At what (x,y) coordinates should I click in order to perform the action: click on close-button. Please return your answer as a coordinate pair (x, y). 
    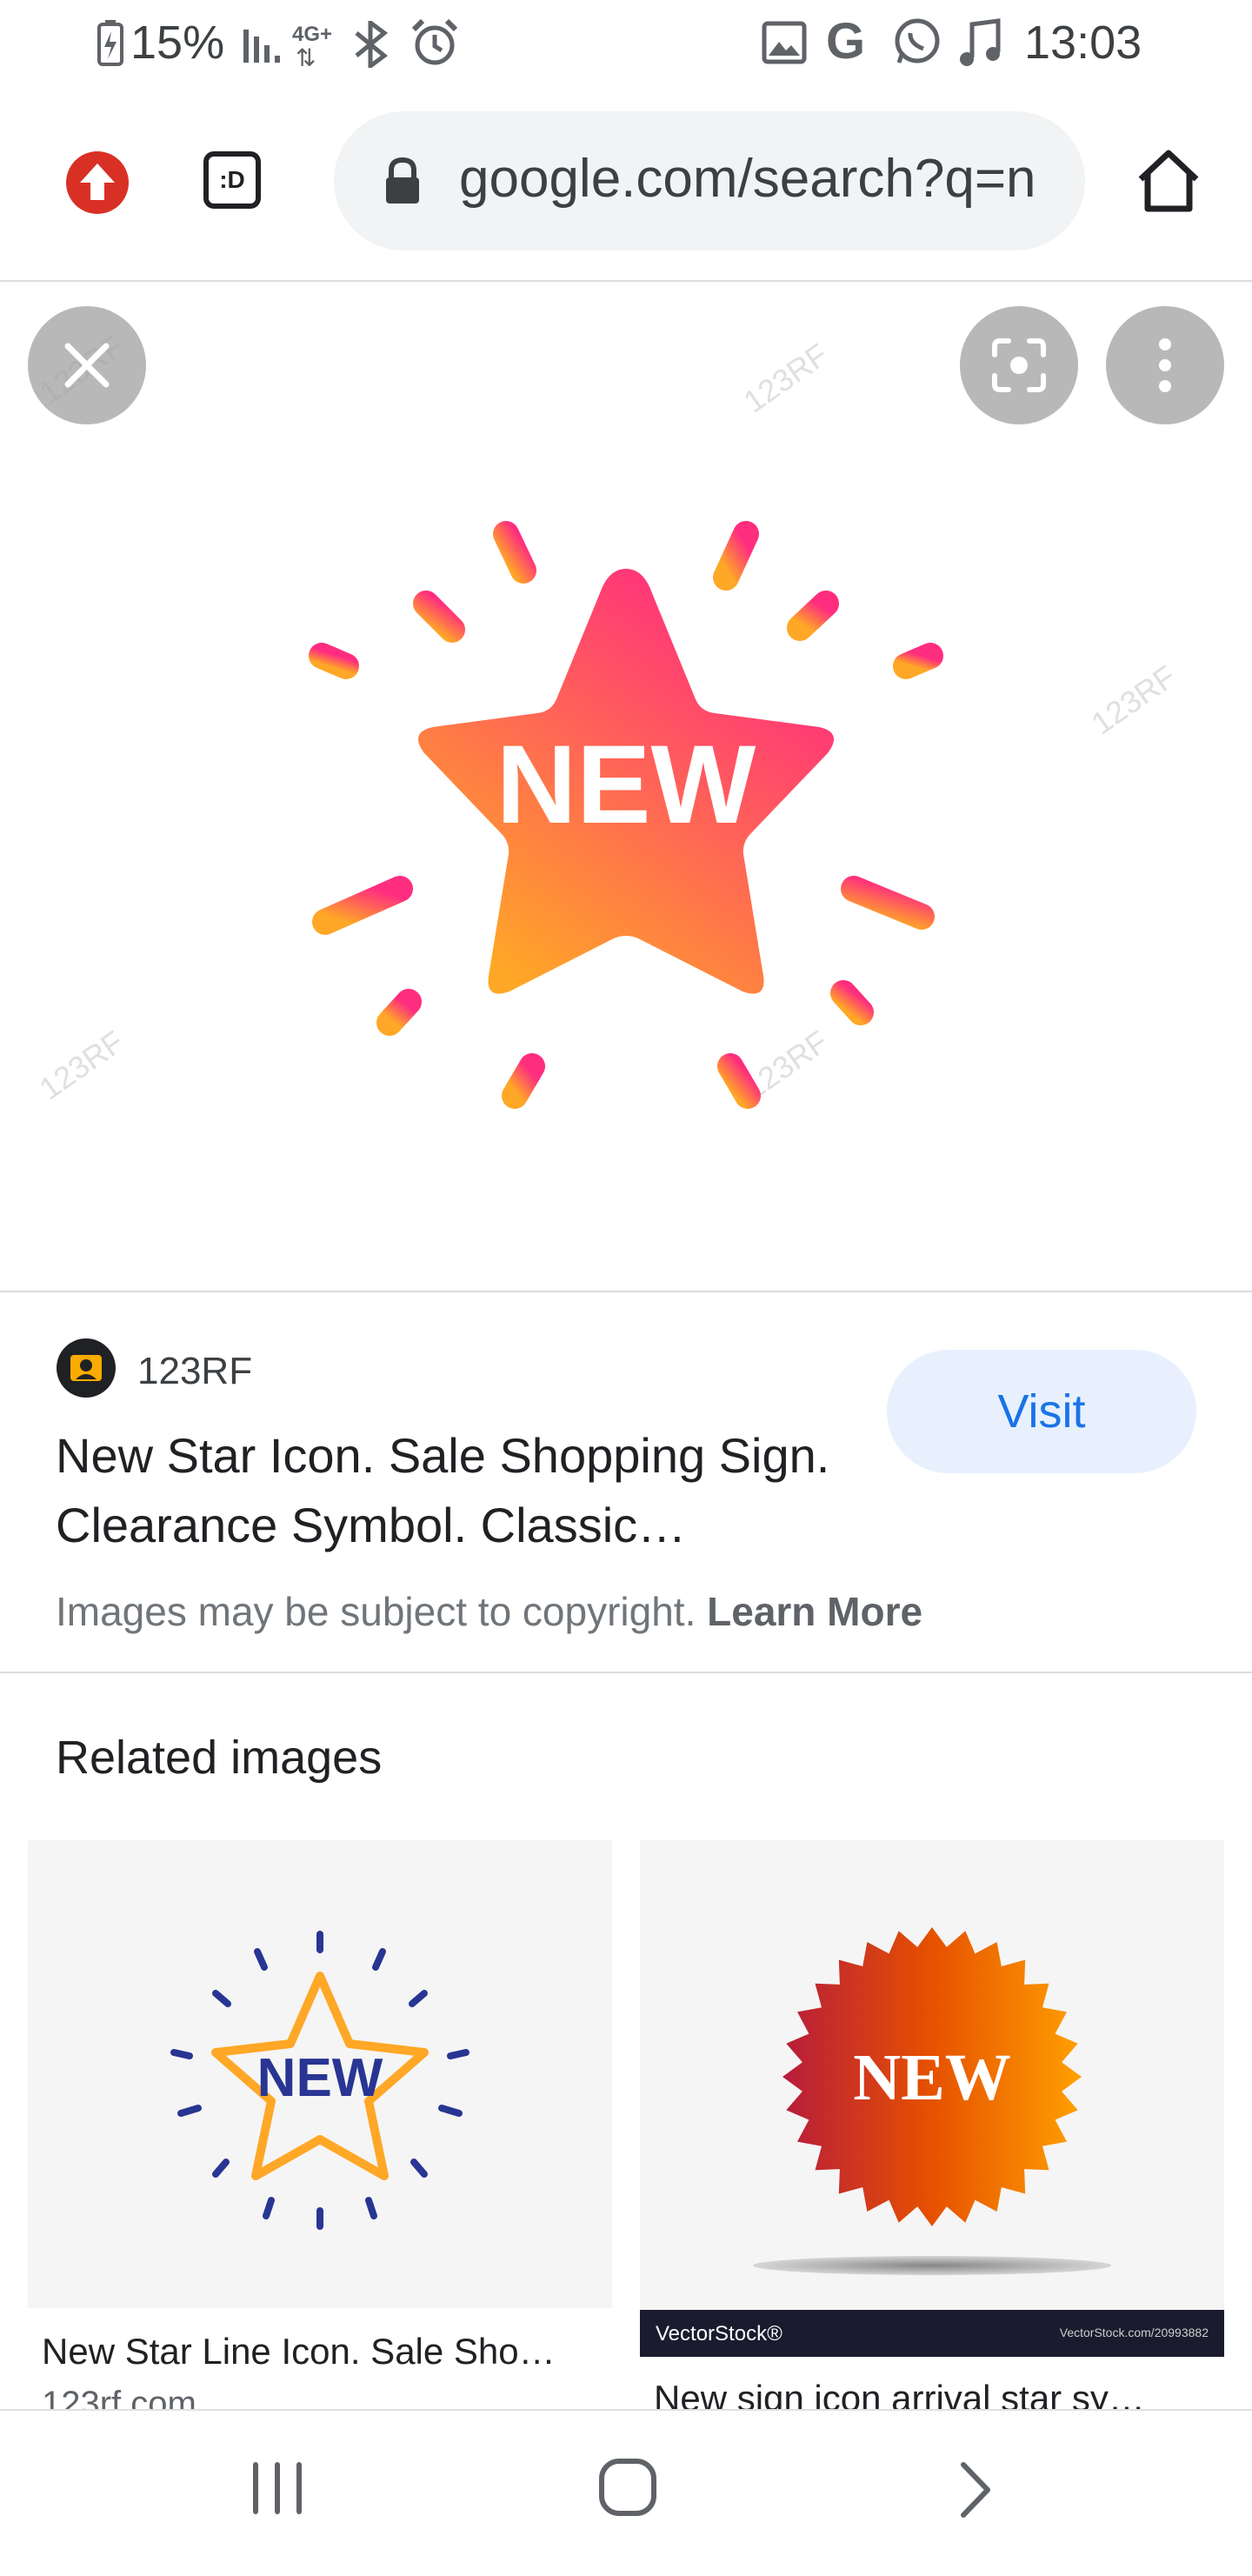
    Looking at the image, I should click on (87, 365).